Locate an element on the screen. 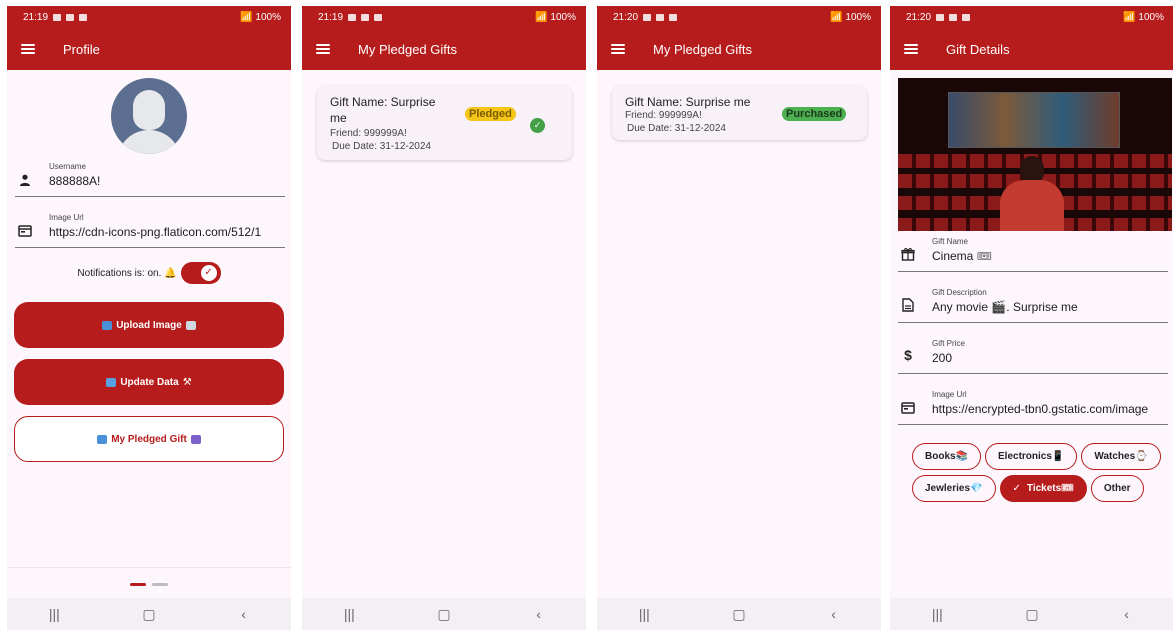  app-bar: Gift Details is located at coordinates (1031, 49).